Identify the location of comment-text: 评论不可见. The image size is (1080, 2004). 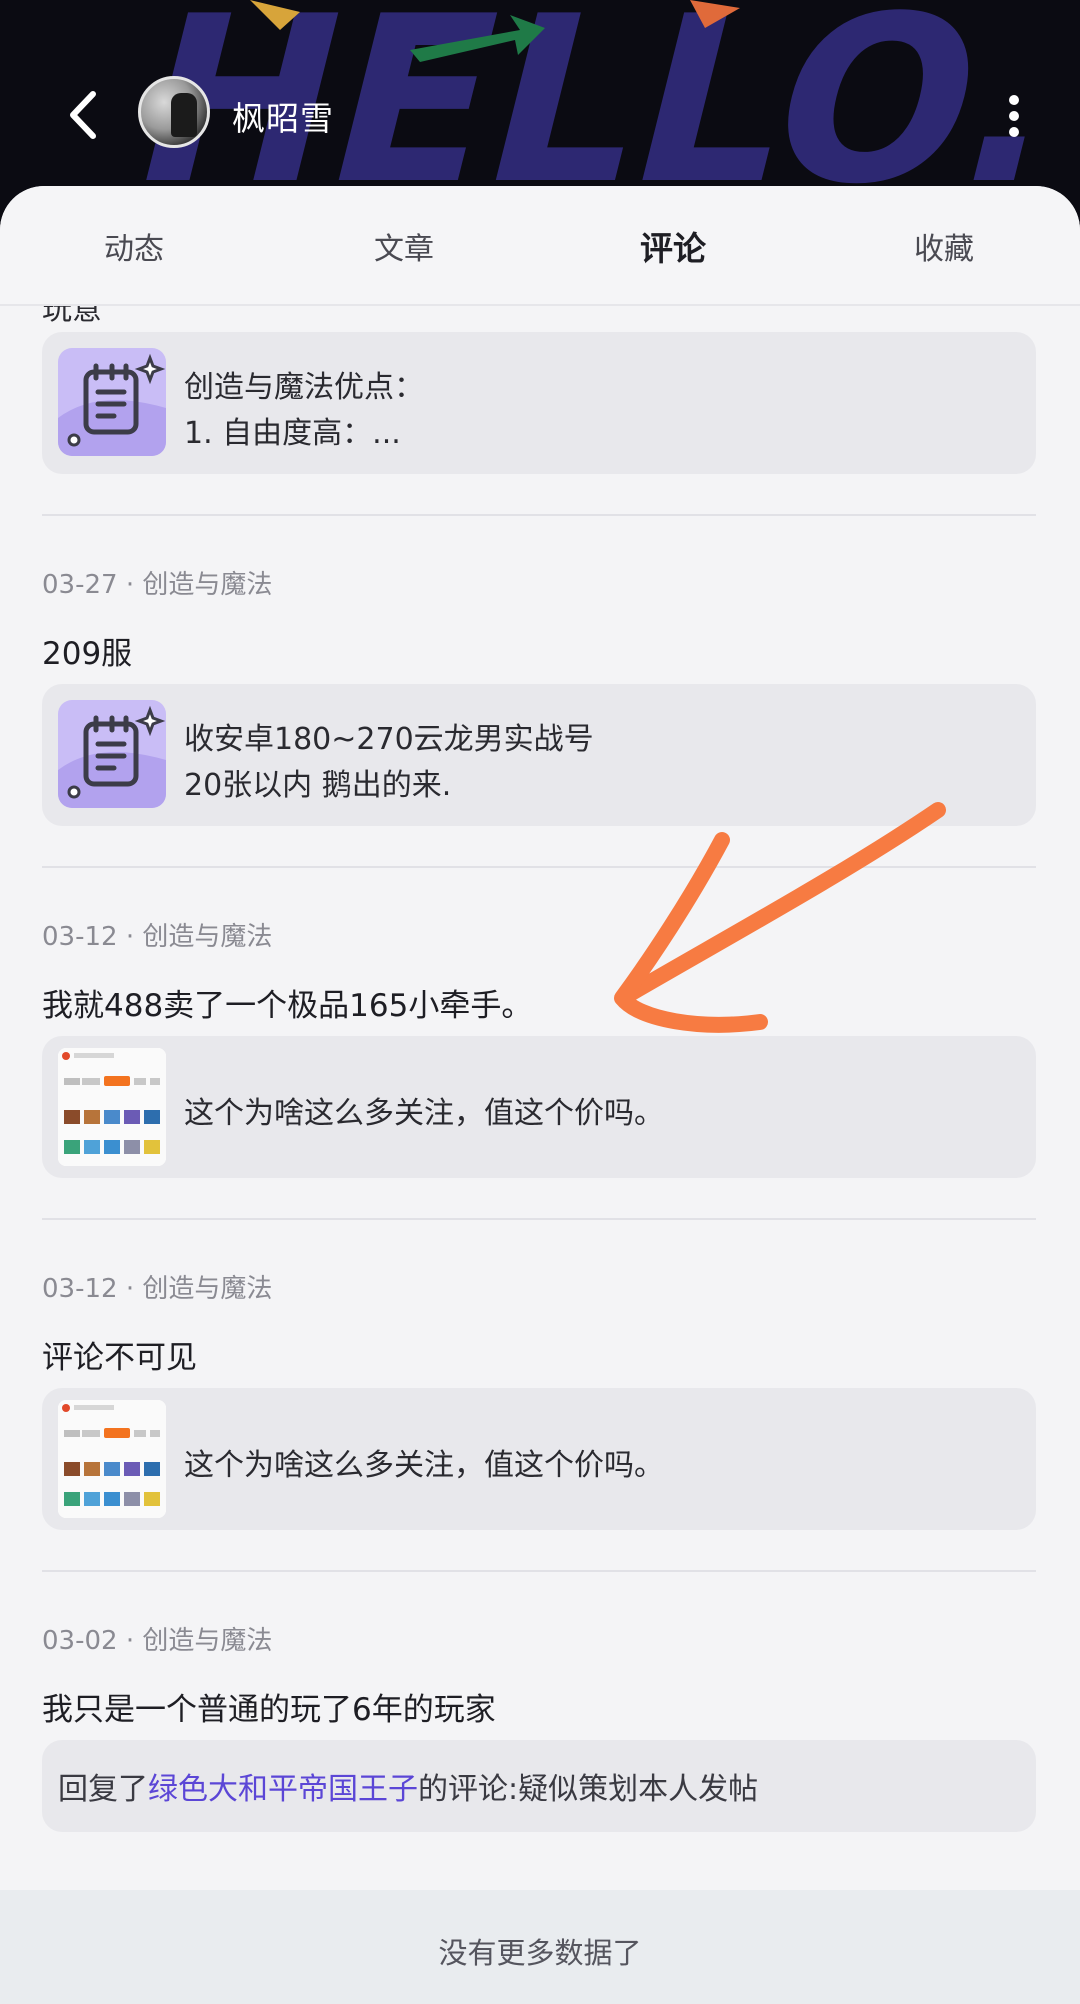
(119, 1354).